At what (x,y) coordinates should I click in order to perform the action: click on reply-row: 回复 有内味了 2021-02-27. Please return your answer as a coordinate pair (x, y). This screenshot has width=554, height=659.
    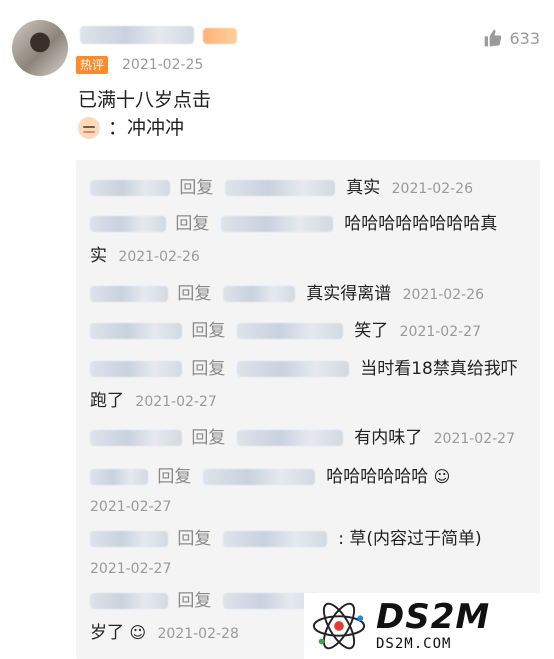
    Looking at the image, I should click on (302, 438).